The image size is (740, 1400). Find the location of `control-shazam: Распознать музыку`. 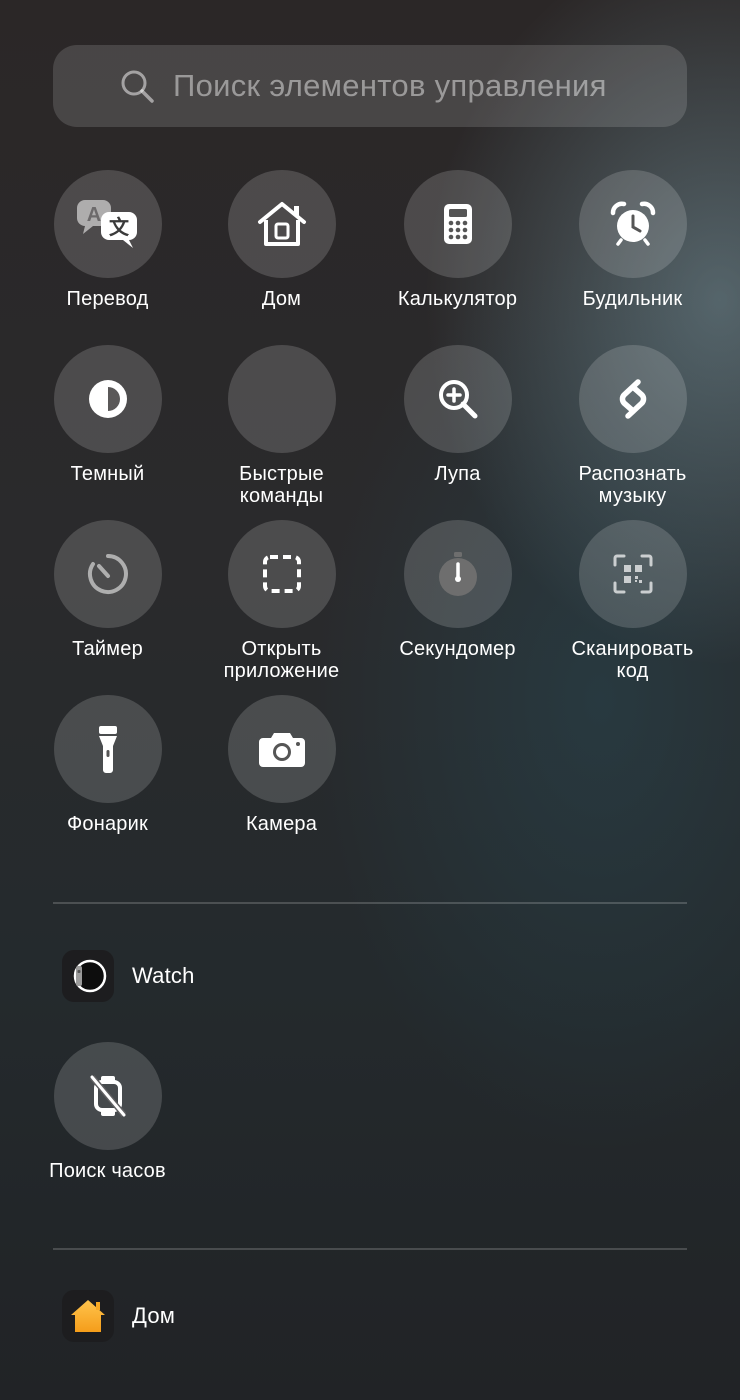

control-shazam: Распознать музыку is located at coordinates (632, 426).